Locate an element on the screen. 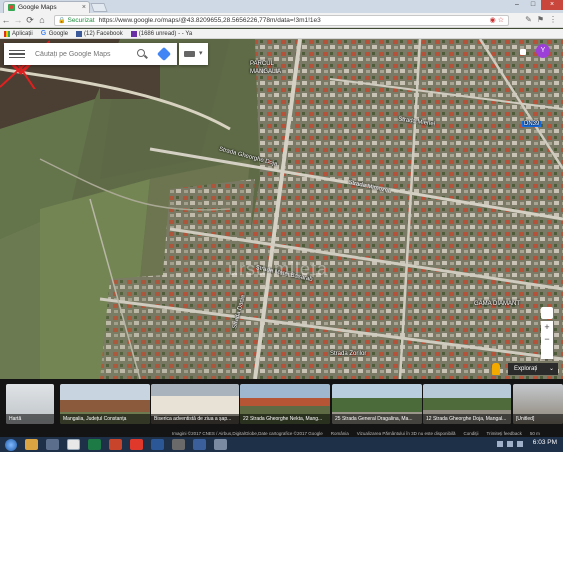  excel-icon is located at coordinates (94, 444).